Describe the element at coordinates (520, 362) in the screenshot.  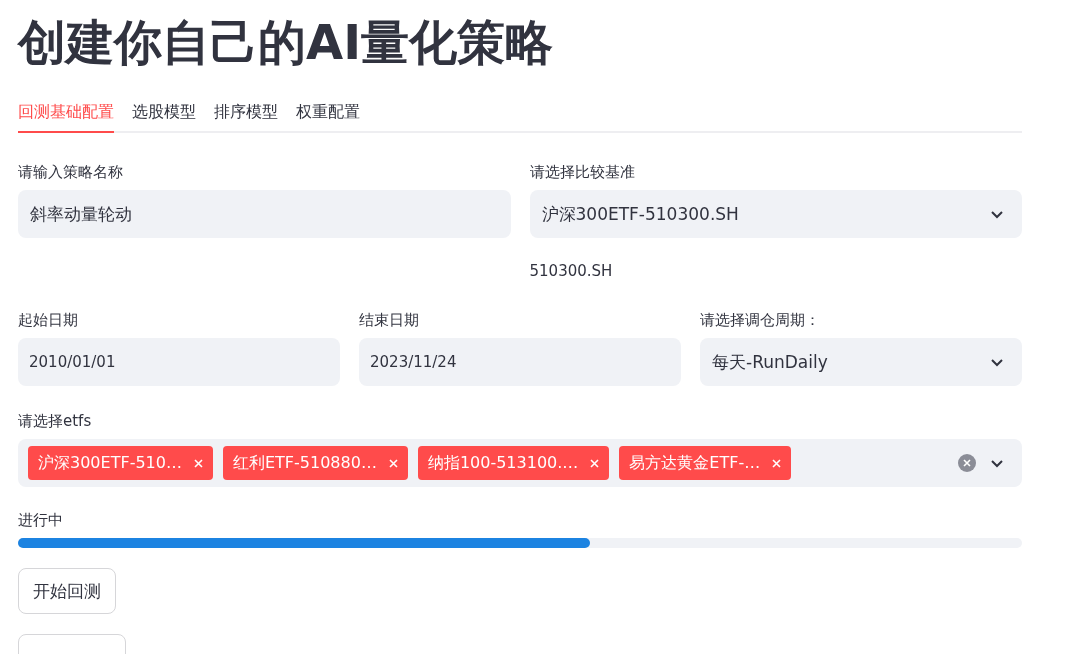
I see `date-field: 2023/11/24` at that location.